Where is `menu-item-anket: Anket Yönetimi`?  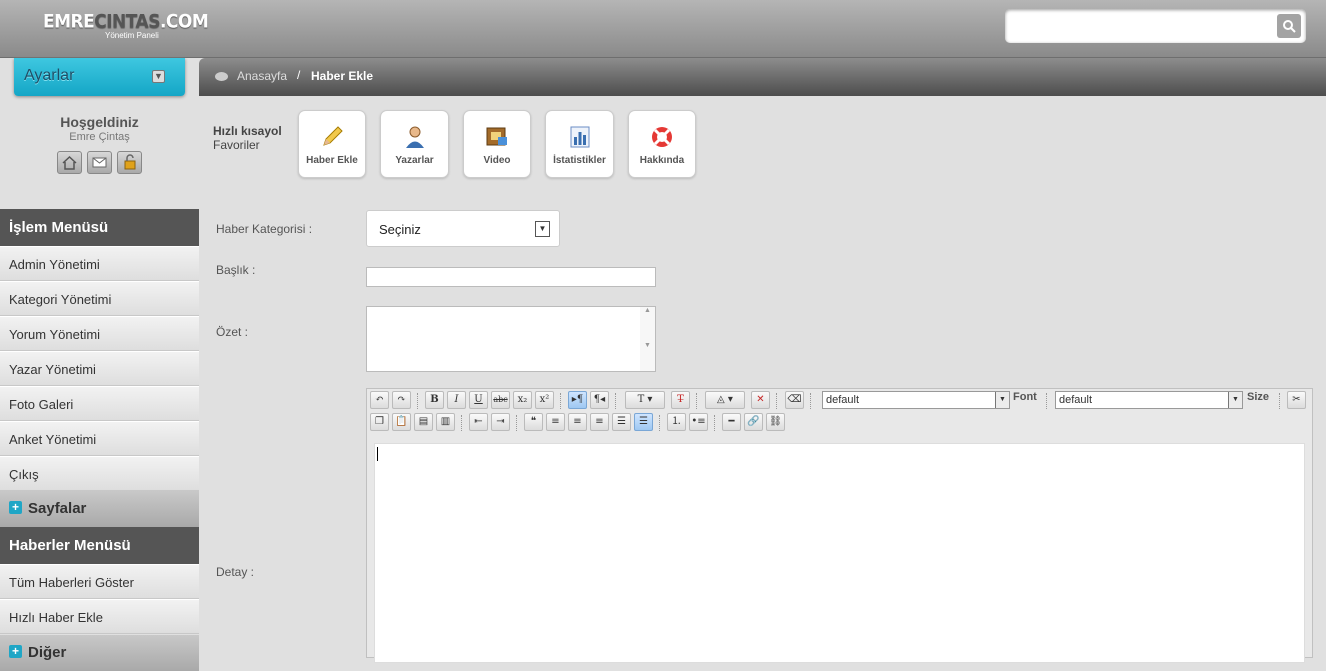 menu-item-anket: Anket Yönetimi is located at coordinates (99, 438).